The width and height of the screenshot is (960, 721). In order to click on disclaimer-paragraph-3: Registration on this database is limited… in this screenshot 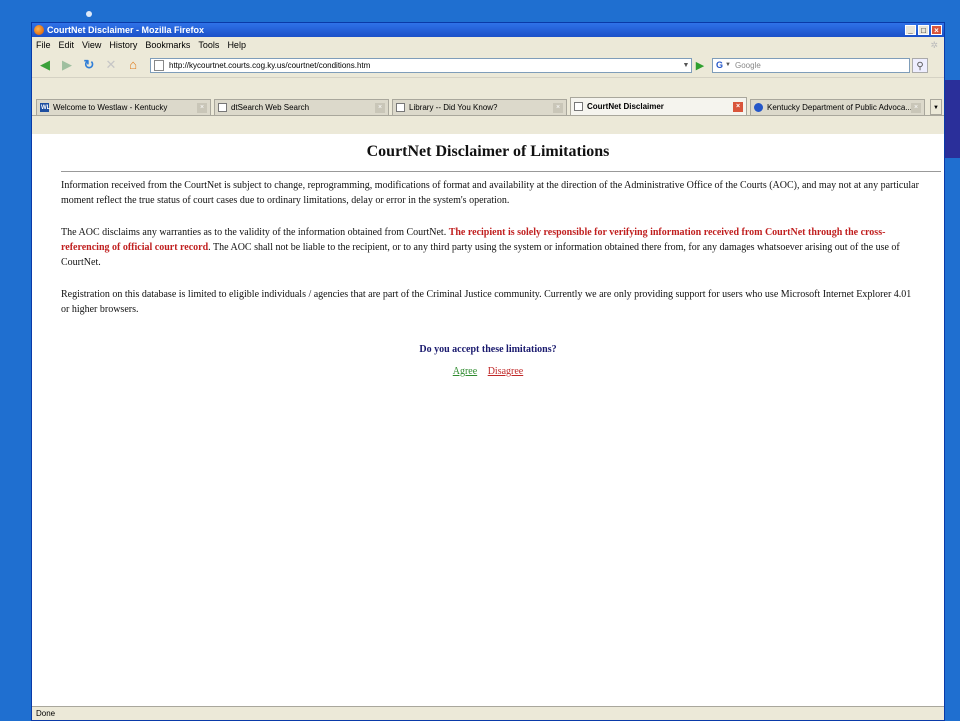, I will do `click(486, 302)`.